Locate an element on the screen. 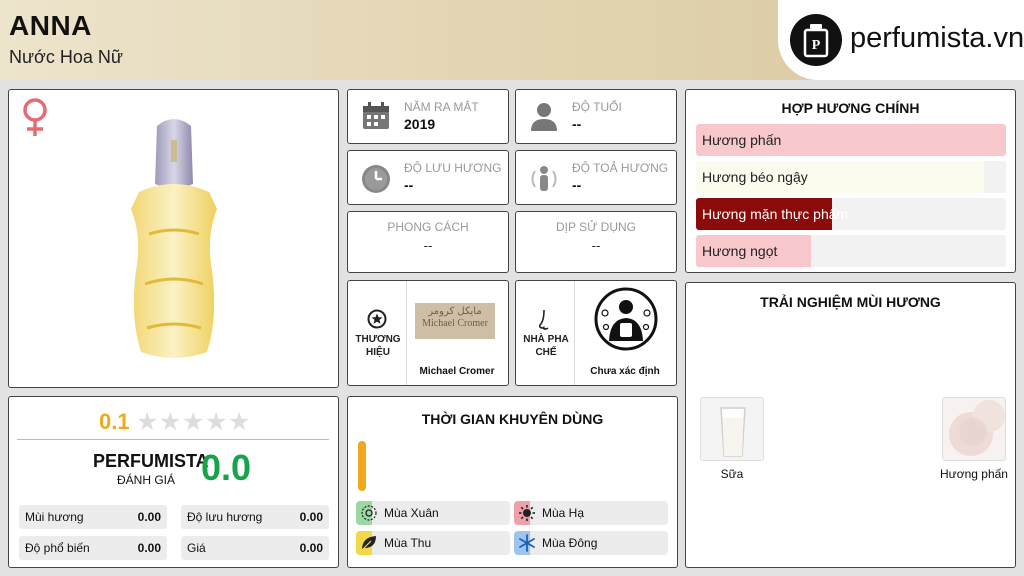  powder-photo is located at coordinates (974, 429).